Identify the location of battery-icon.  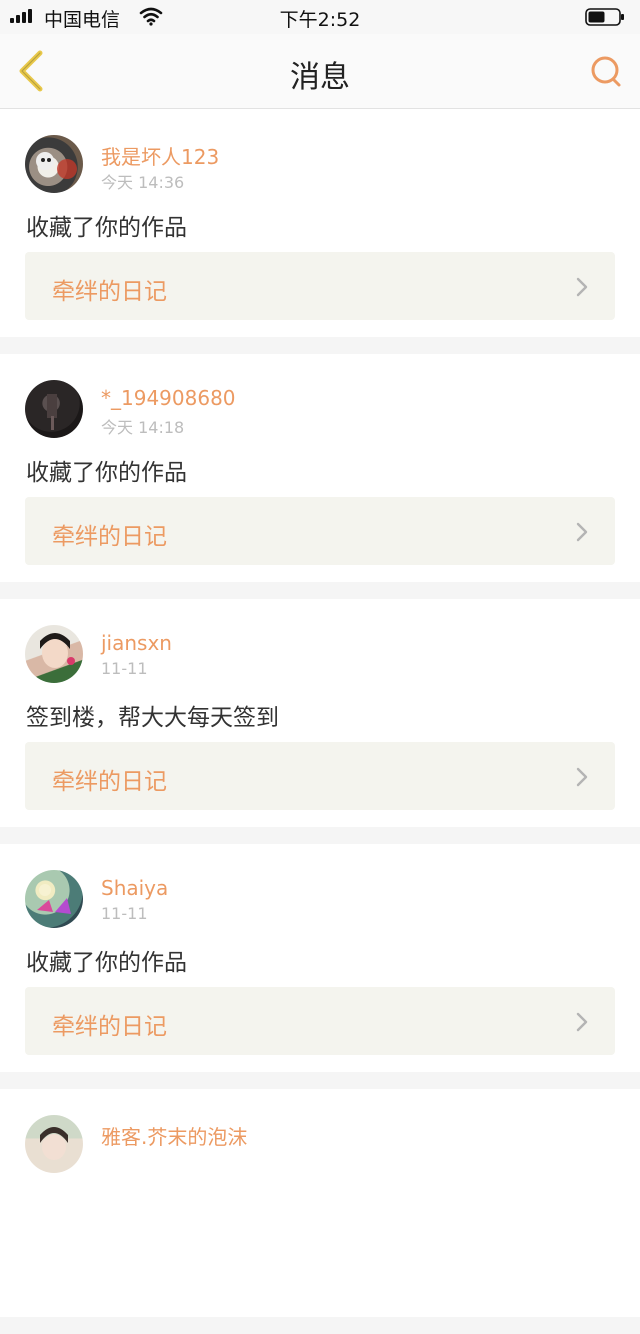
(604, 17).